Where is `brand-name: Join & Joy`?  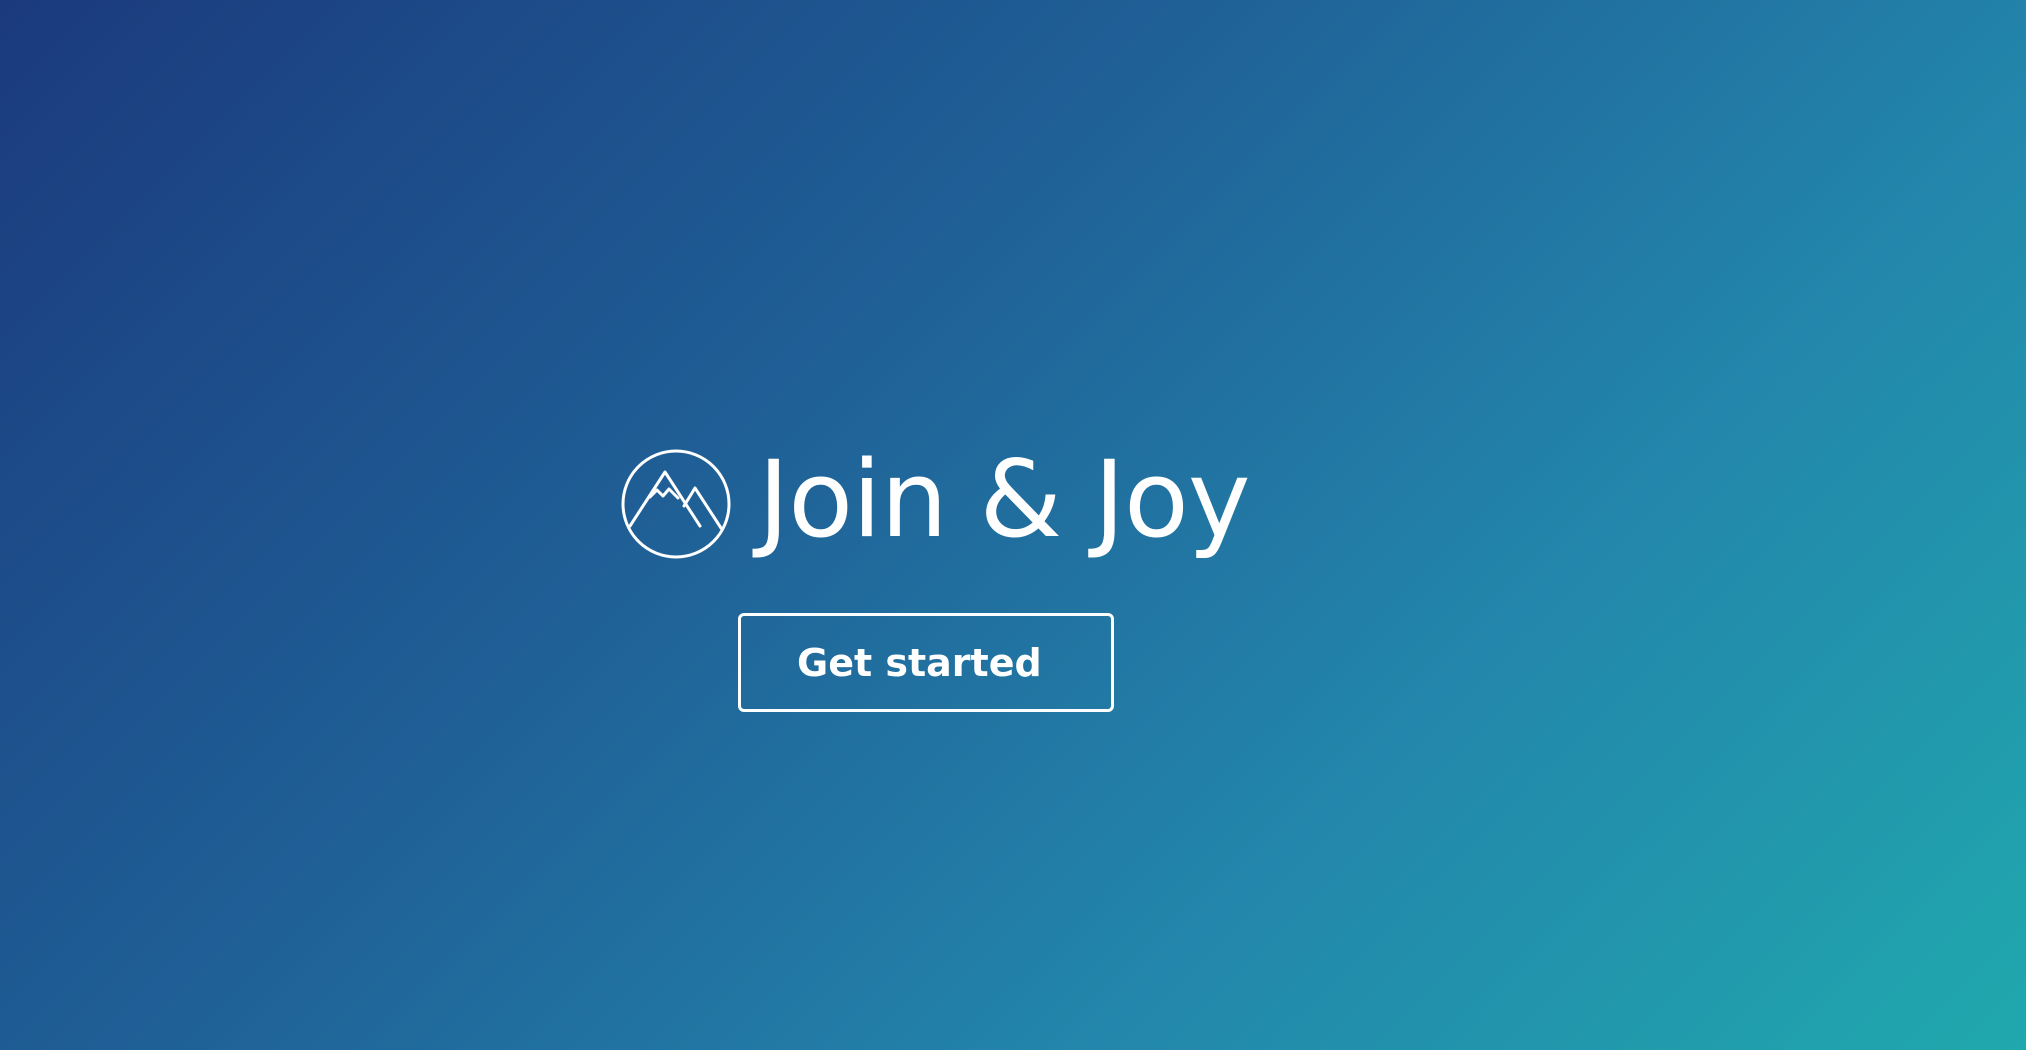
brand-name: Join & Joy is located at coordinates (1004, 499).